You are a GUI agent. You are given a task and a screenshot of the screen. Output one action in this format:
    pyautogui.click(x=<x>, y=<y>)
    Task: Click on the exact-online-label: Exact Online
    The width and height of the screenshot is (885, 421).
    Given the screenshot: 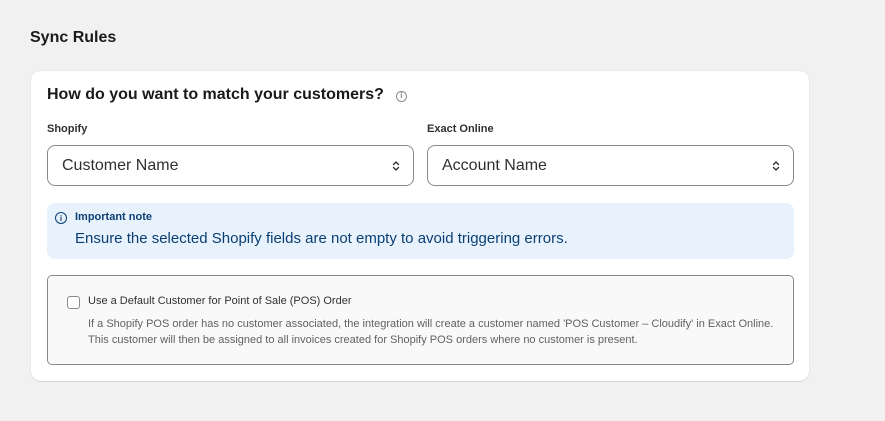 What is the action you would take?
    pyautogui.click(x=460, y=129)
    